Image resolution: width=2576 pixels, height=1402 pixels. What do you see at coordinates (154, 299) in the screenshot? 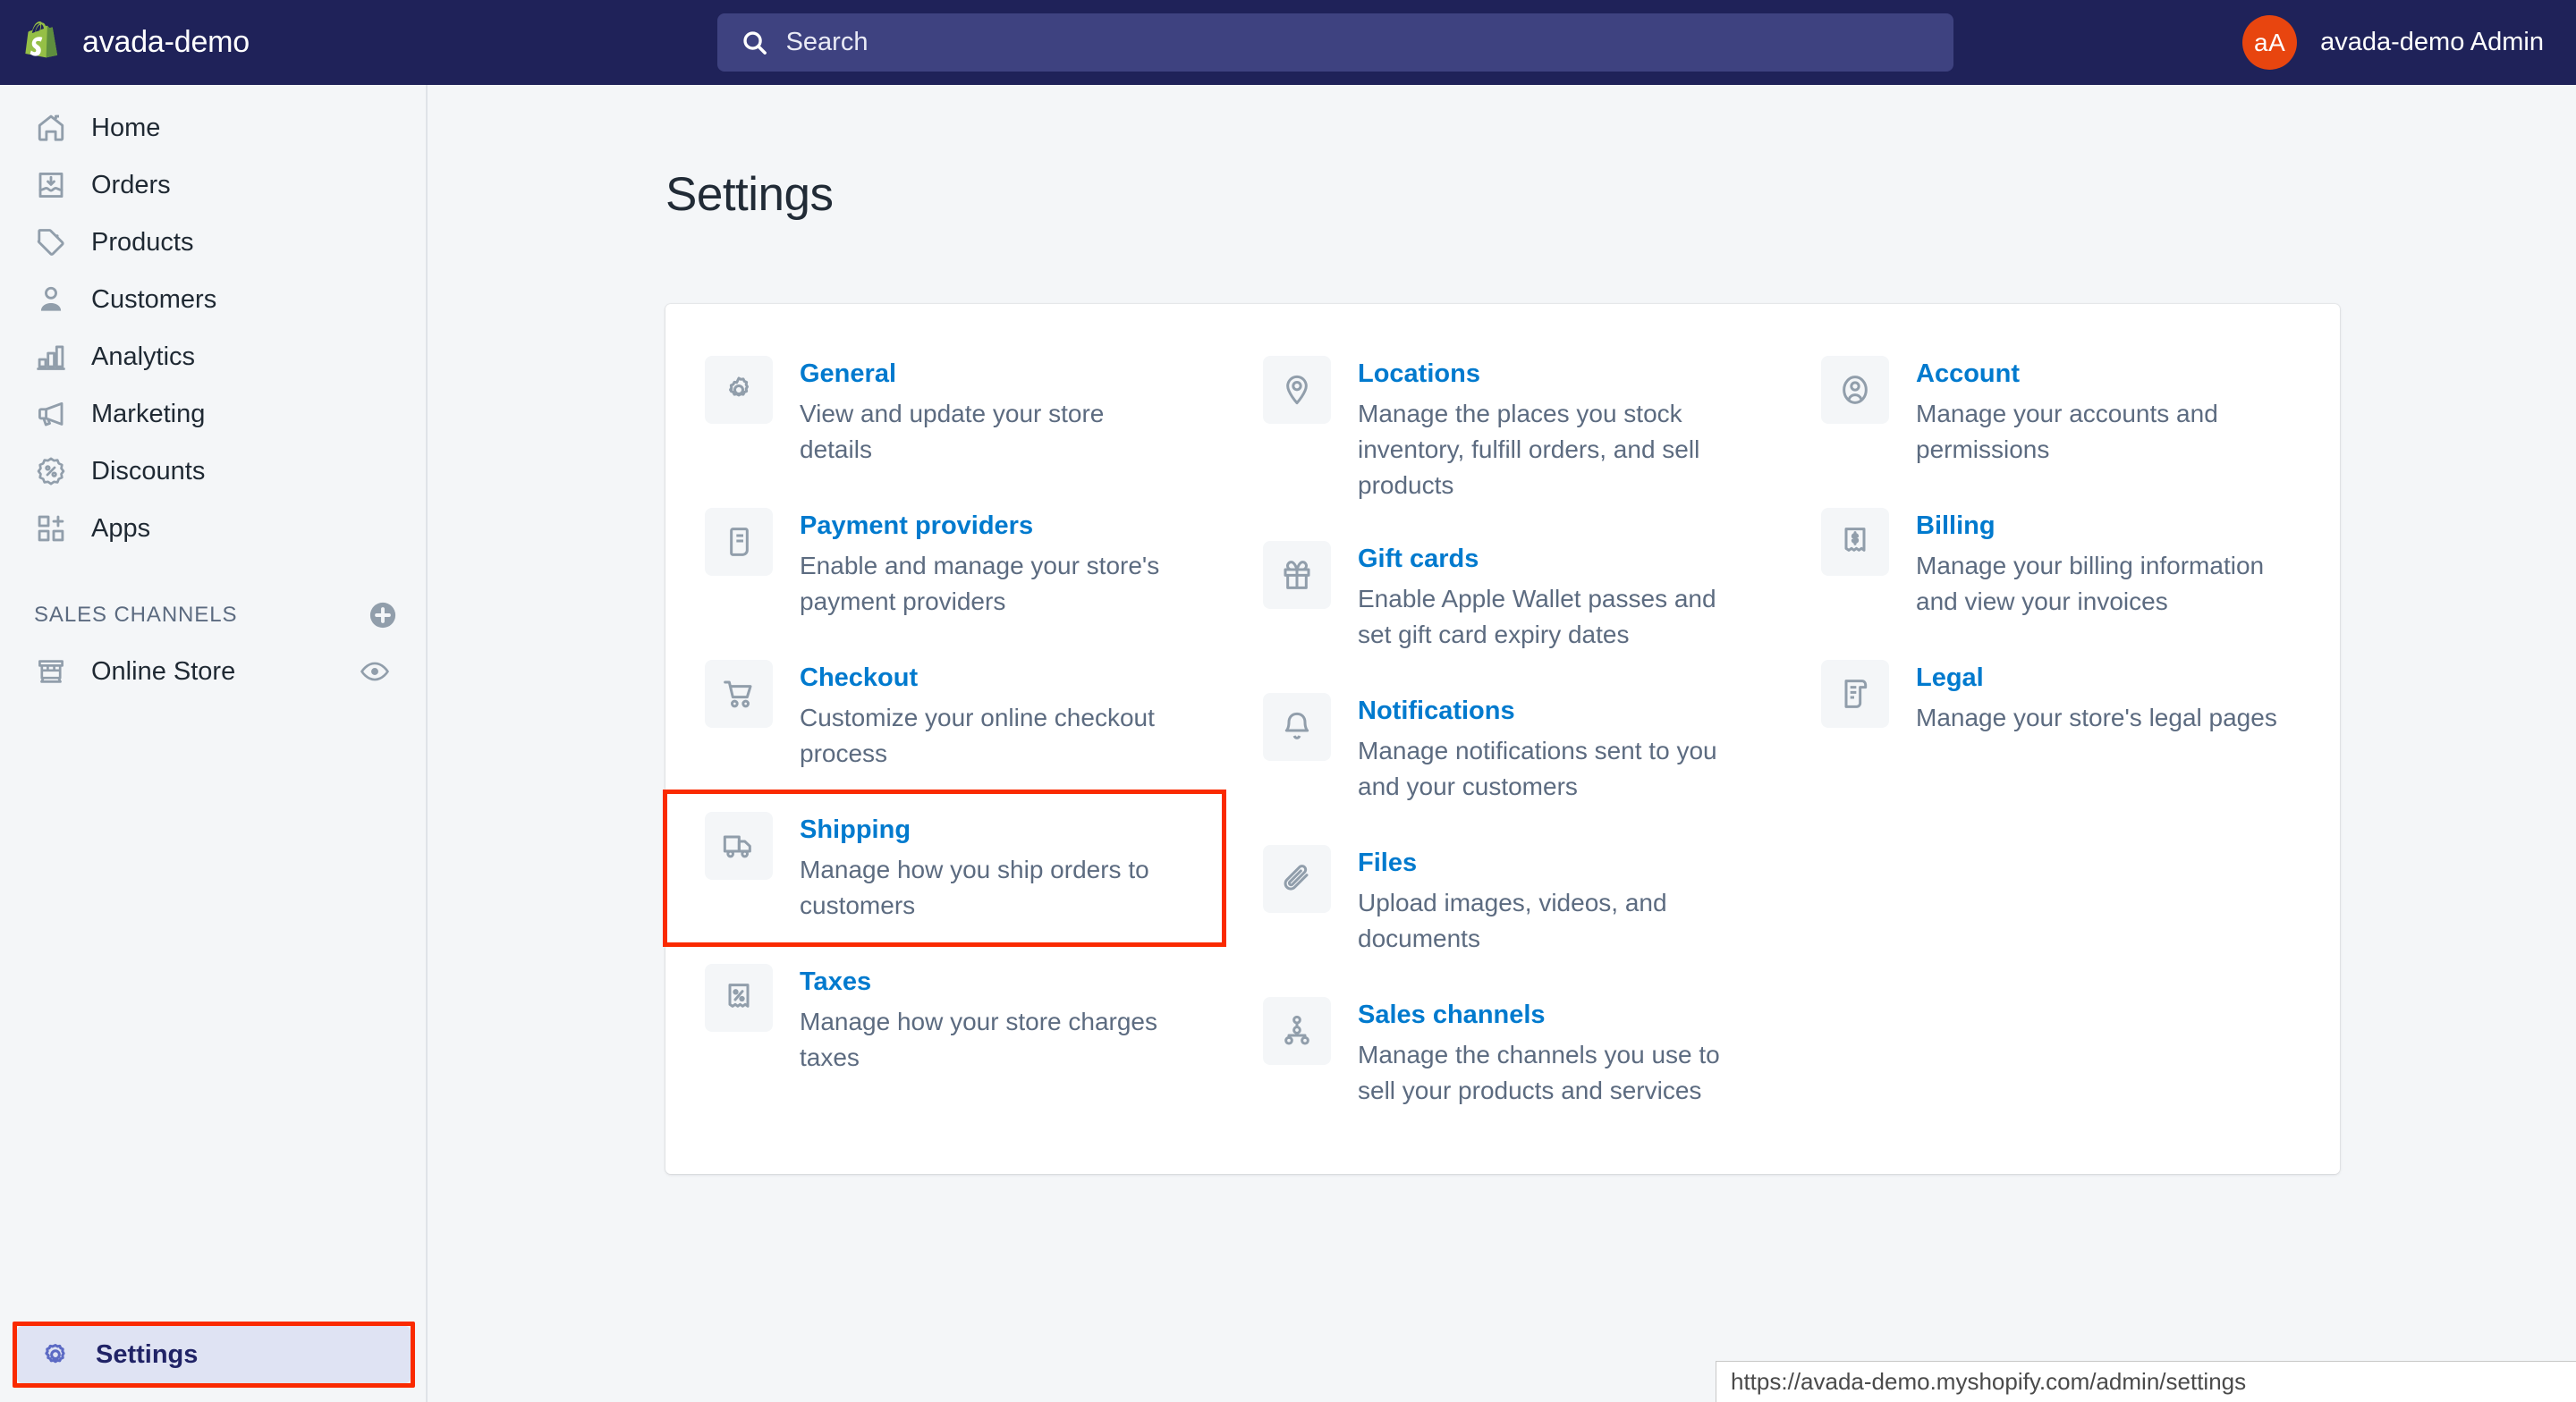
I see `sidebar-item-label: Customers` at bounding box center [154, 299].